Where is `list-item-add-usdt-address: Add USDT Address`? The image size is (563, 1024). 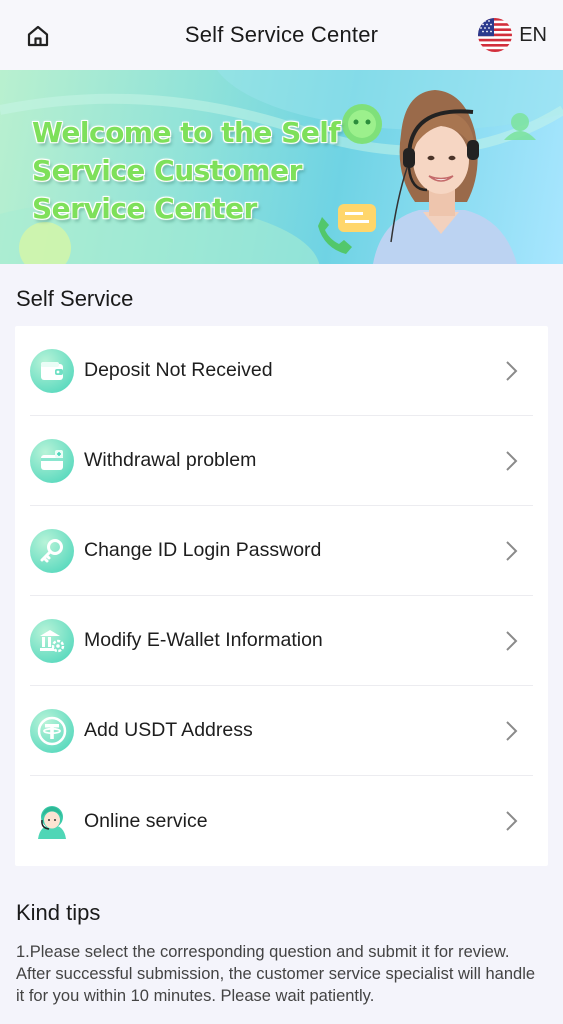
list-item-add-usdt-address: Add USDT Address is located at coordinates (281, 731).